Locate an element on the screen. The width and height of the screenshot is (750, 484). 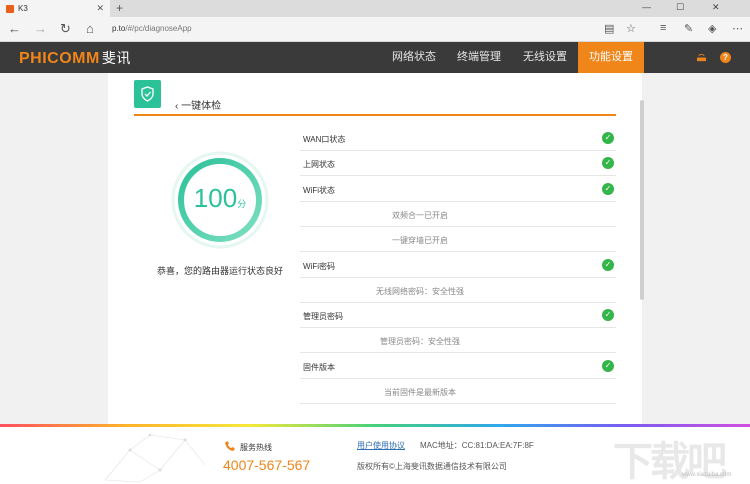
network-decoration-icon is located at coordinates (155, 458).